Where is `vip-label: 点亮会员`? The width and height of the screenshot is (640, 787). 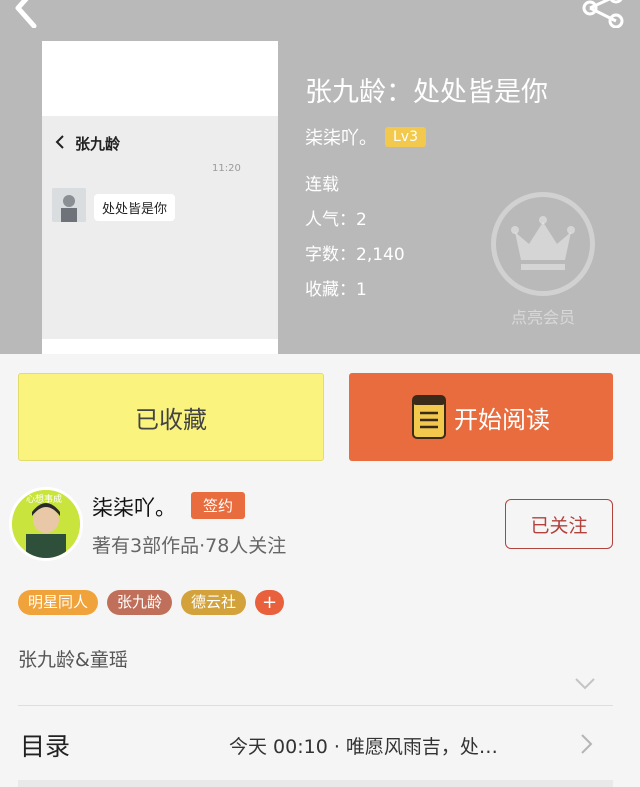
vip-label: 点亮会员 is located at coordinates (542, 317).